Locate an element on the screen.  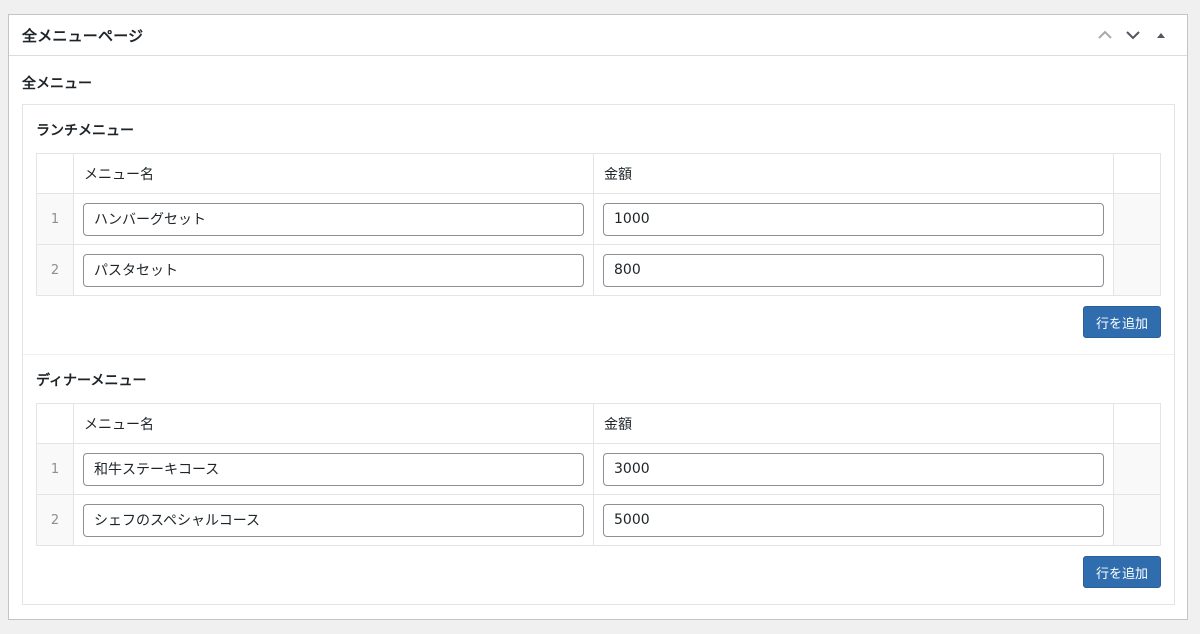
triangle-up-icon is located at coordinates (1161, 35).